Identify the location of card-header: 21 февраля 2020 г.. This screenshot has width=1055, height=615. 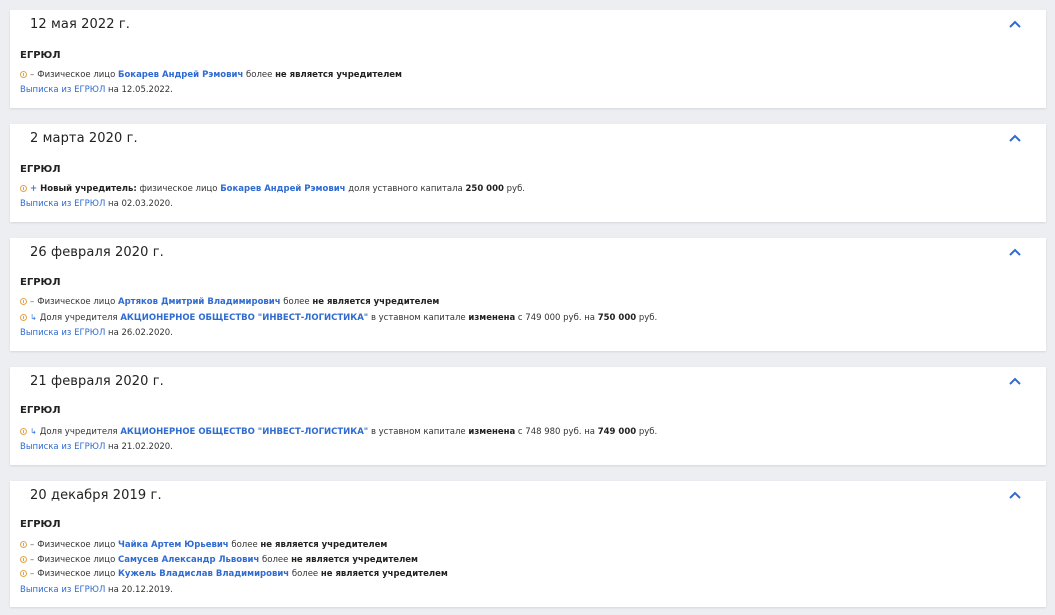
(528, 382).